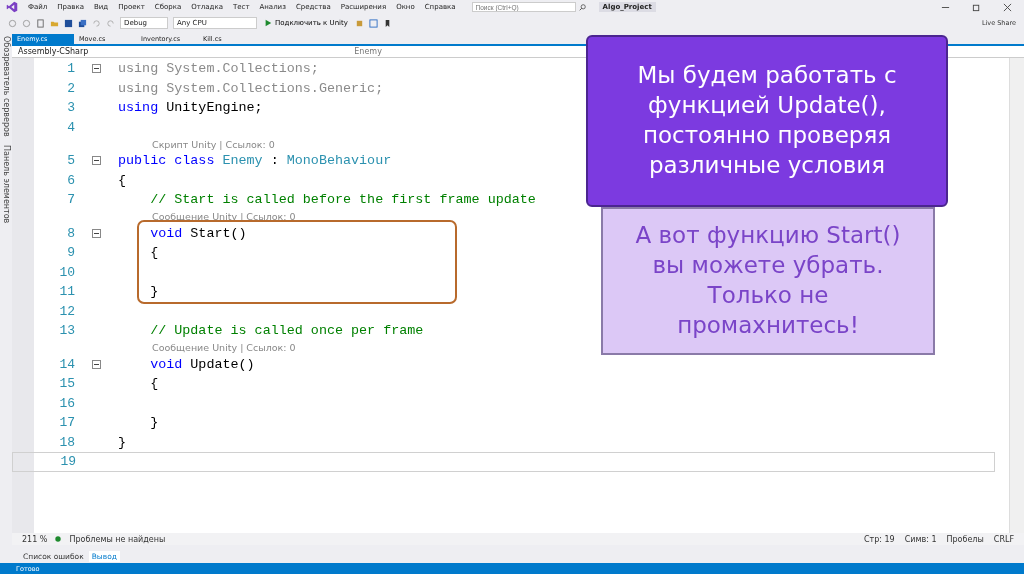 This screenshot has height=574, width=1024. What do you see at coordinates (6, 86) in the screenshot?
I see `side-panel-tab: Обозреватель серверов` at bounding box center [6, 86].